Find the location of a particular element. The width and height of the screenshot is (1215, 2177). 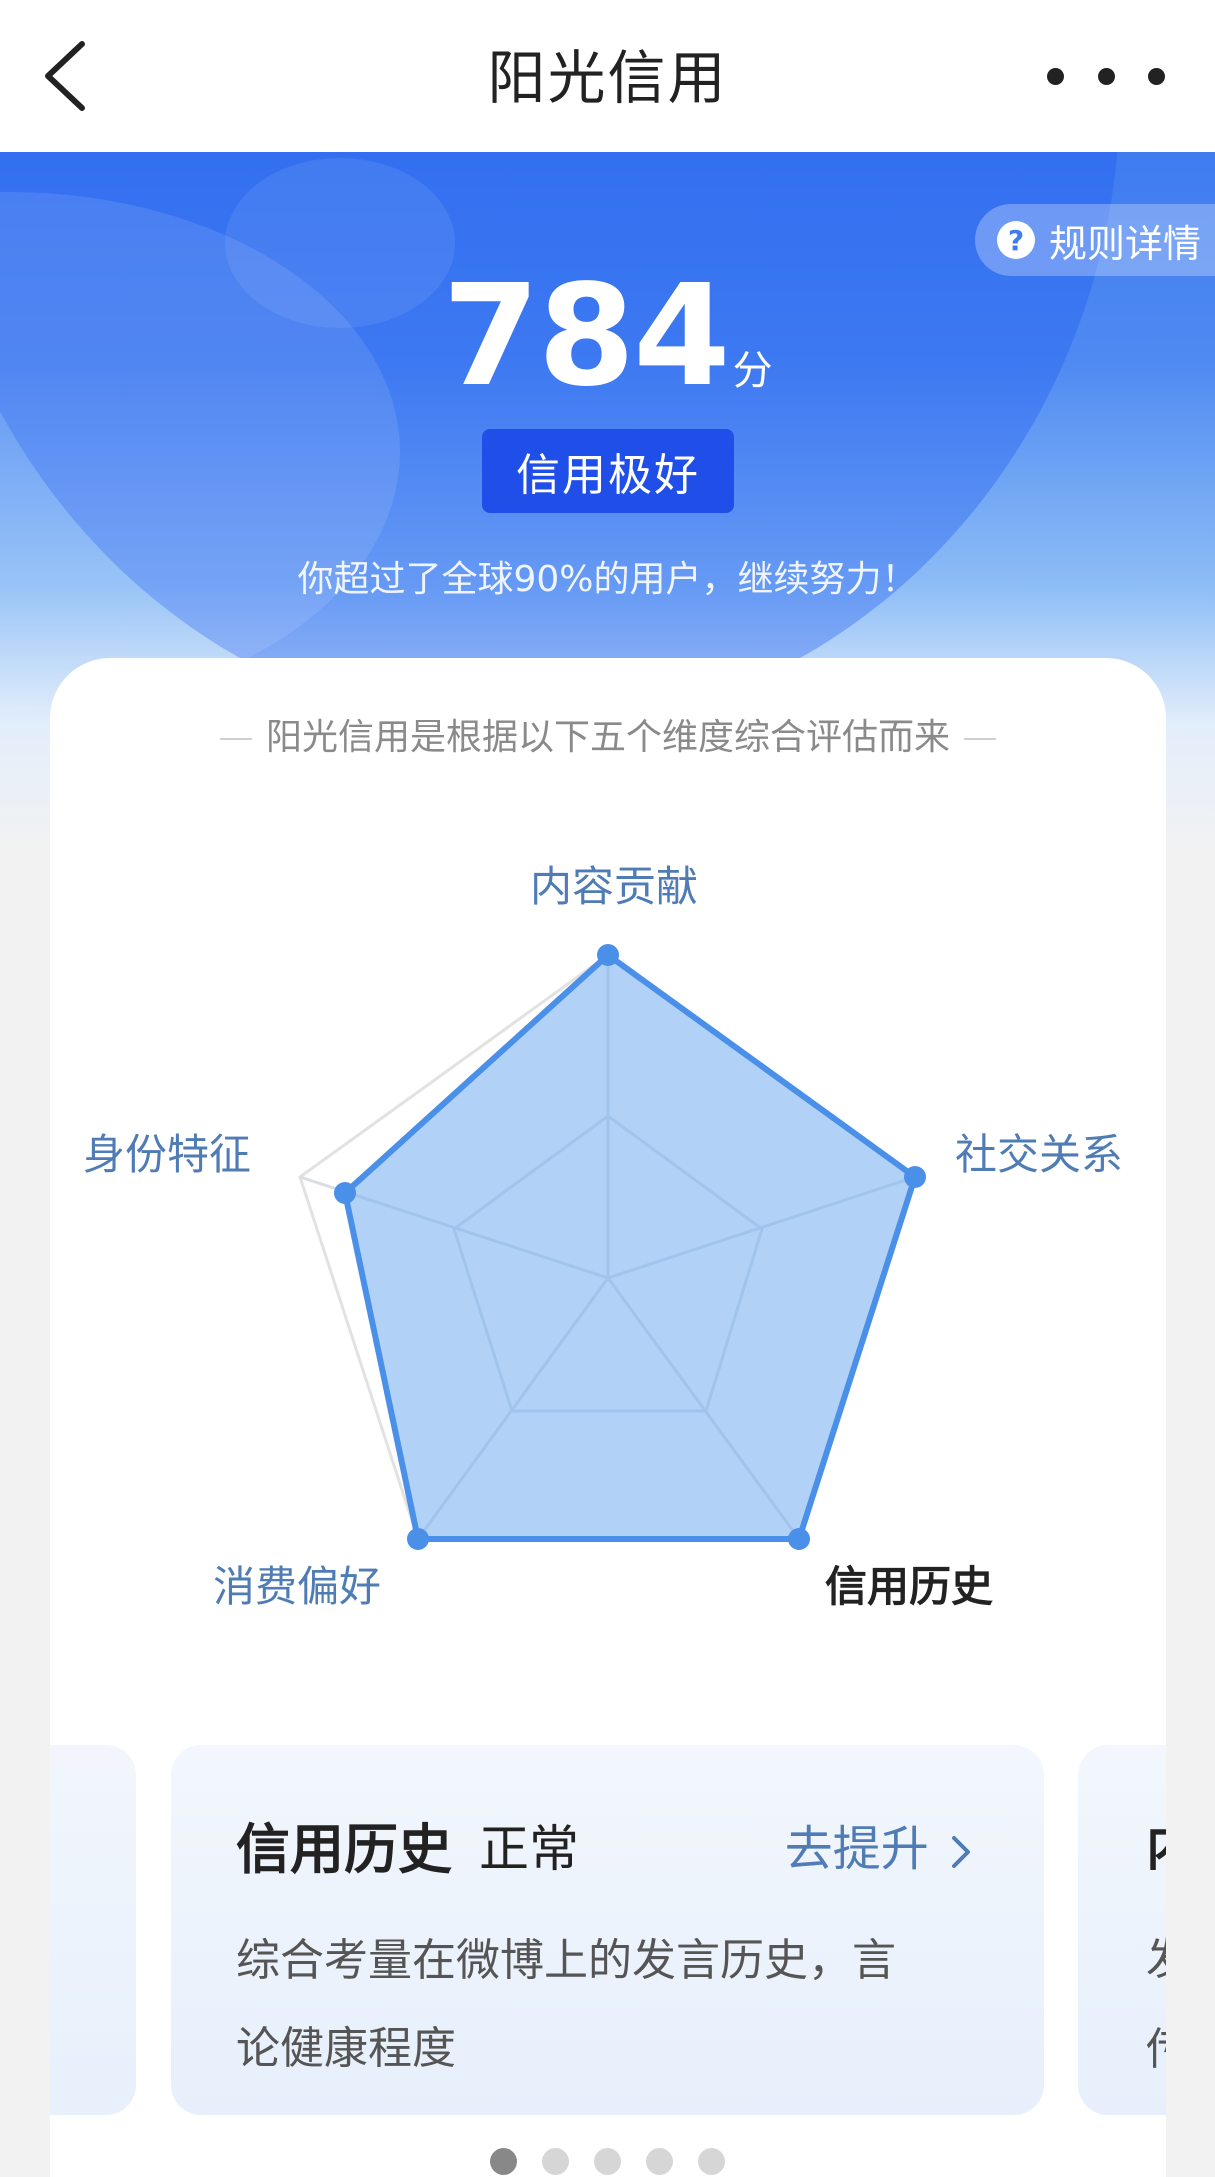

more-button is located at coordinates (1106, 76).